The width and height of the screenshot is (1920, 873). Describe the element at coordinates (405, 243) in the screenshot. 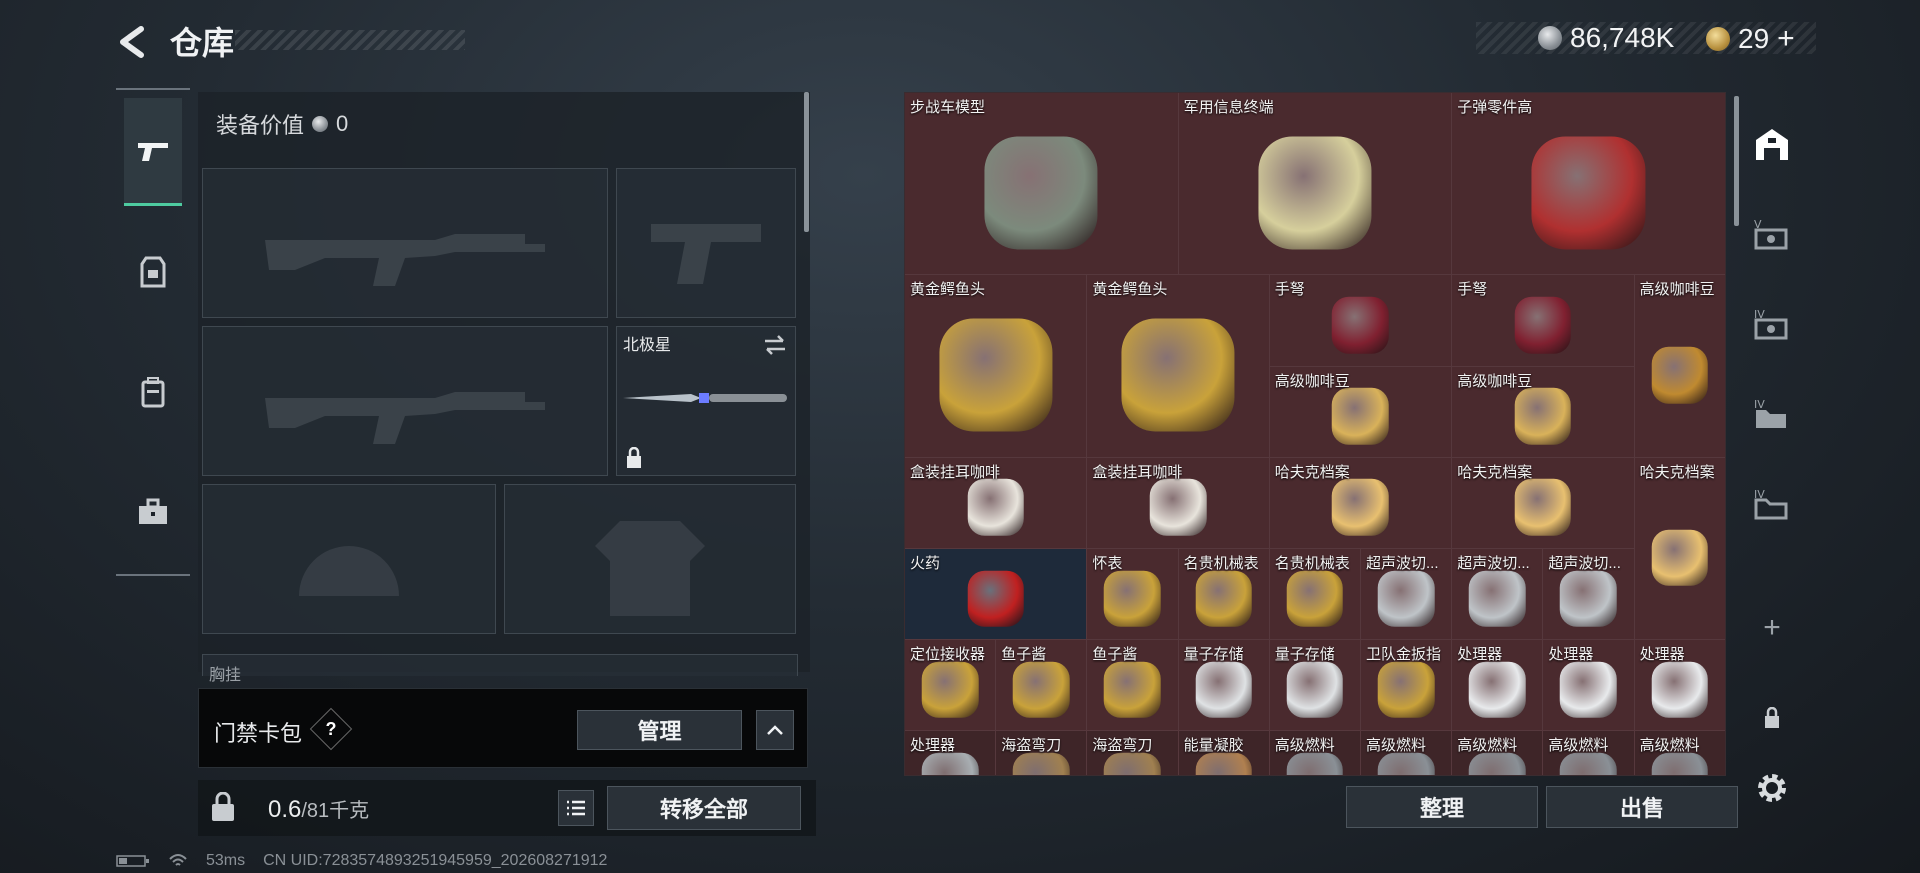

I see `primary-weapon-slot` at that location.